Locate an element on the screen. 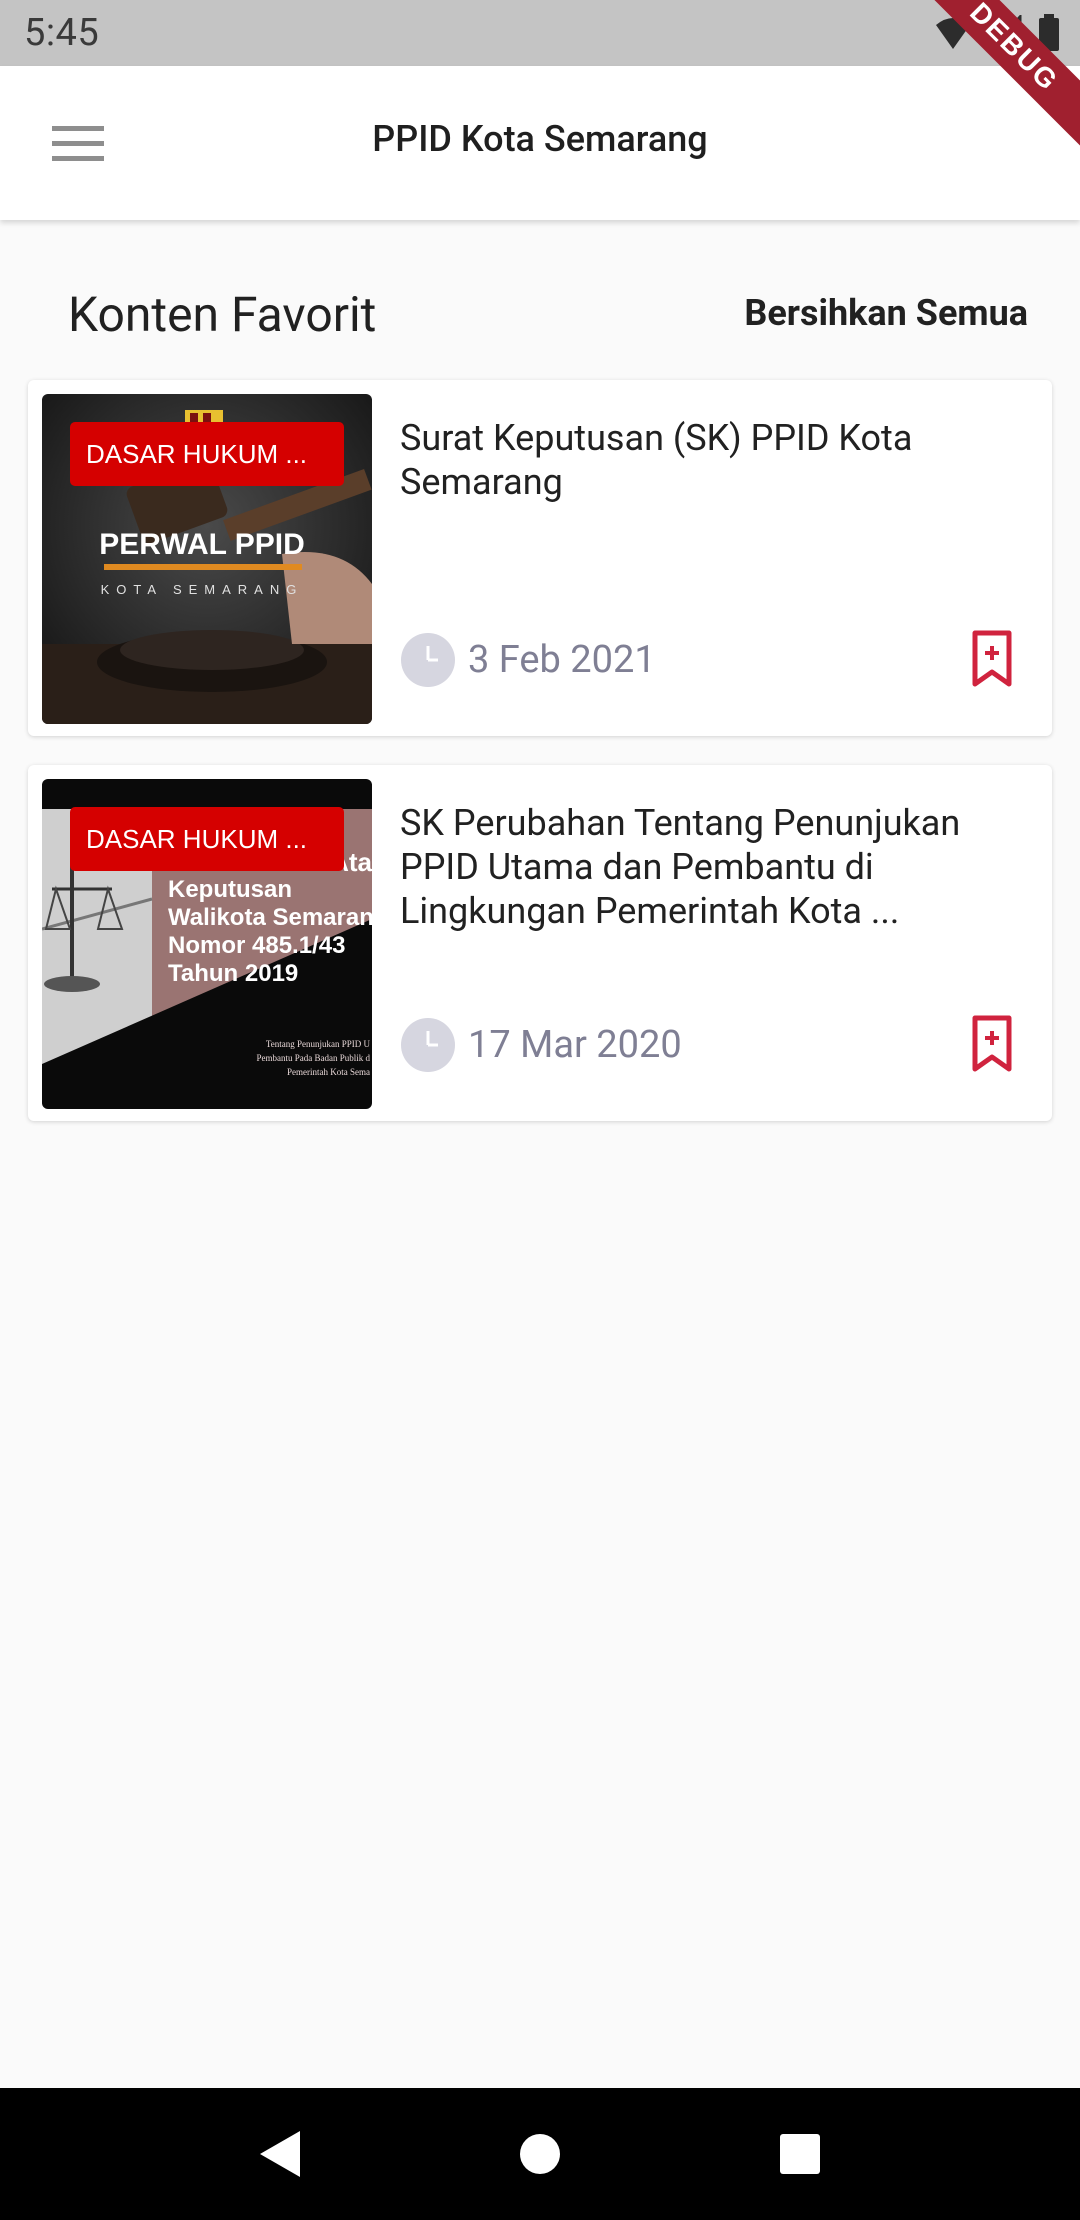 The height and width of the screenshot is (2220, 1080). app-title: PPID Kota Semarang is located at coordinates (540, 139).